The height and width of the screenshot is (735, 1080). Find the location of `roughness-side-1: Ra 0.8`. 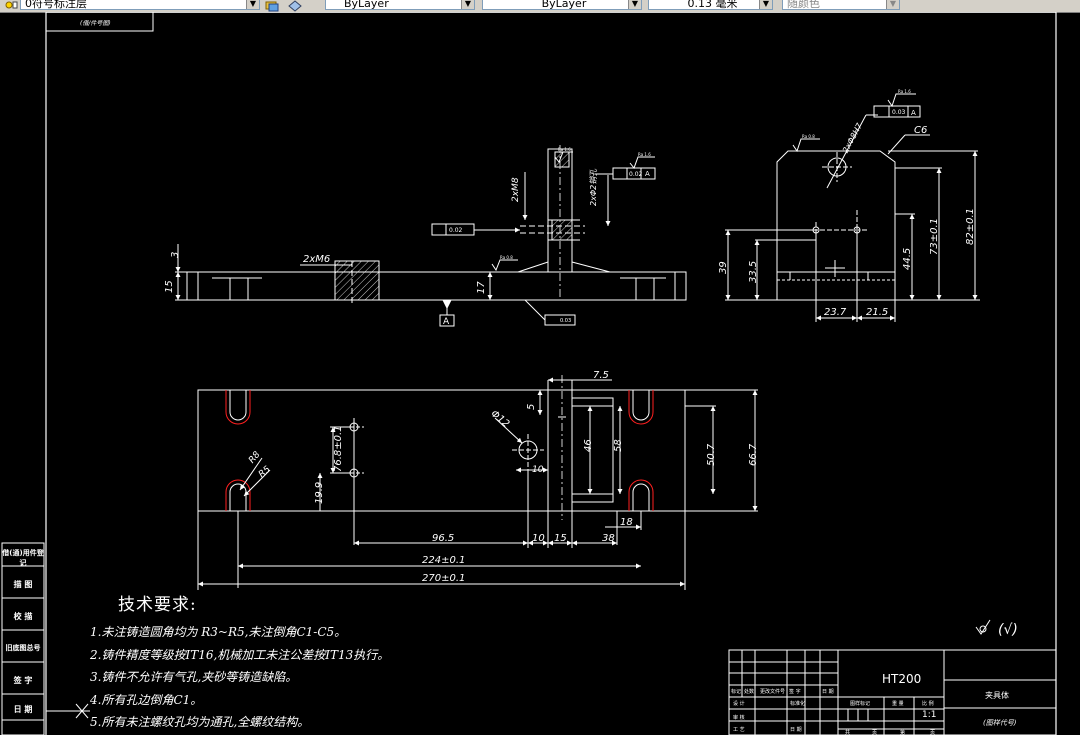

roughness-side-1: Ra 0.8 is located at coordinates (808, 136).